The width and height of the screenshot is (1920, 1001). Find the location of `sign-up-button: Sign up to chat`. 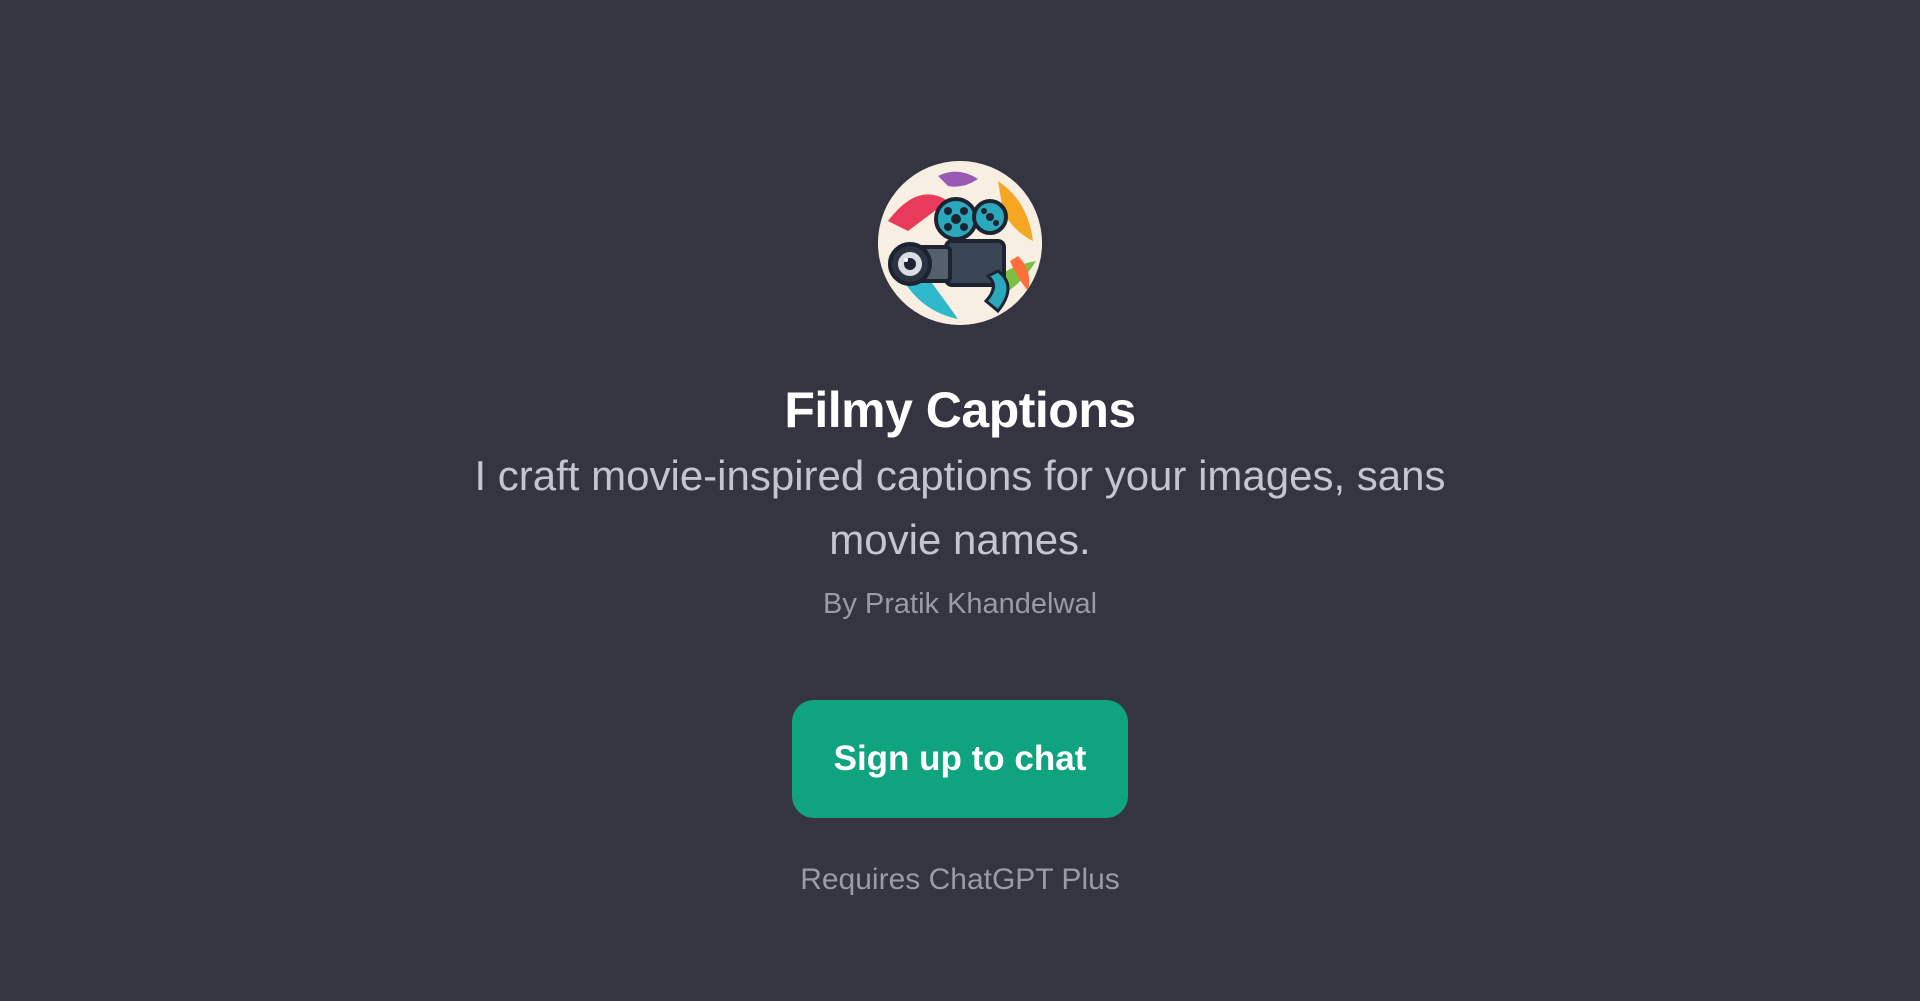

sign-up-button: Sign up to chat is located at coordinates (960, 759).